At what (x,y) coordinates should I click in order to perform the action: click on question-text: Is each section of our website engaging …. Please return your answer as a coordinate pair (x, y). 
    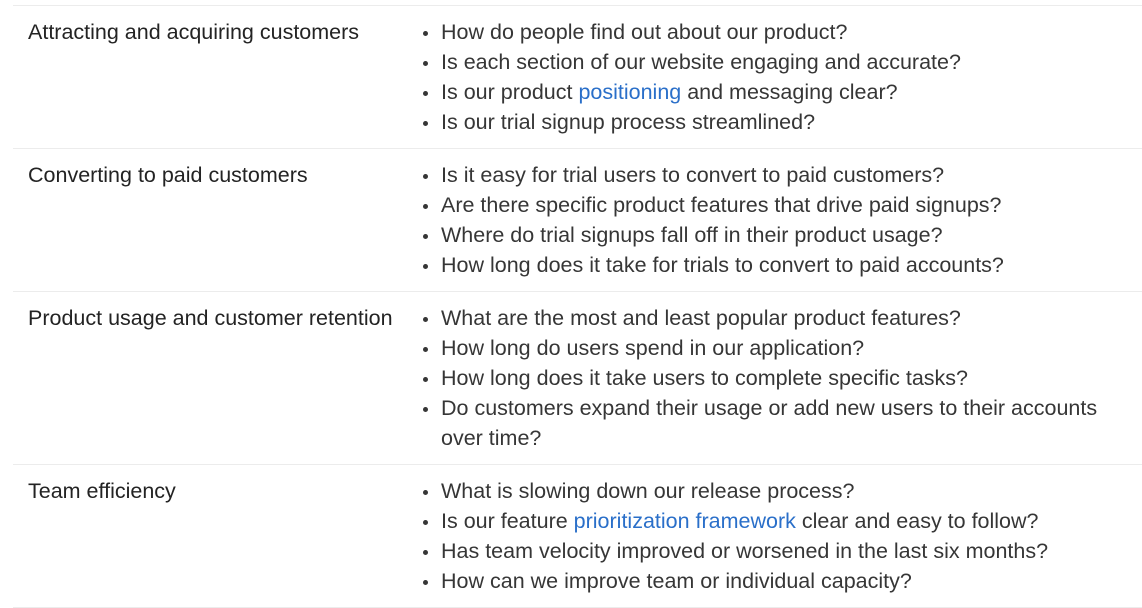
    Looking at the image, I should click on (701, 62).